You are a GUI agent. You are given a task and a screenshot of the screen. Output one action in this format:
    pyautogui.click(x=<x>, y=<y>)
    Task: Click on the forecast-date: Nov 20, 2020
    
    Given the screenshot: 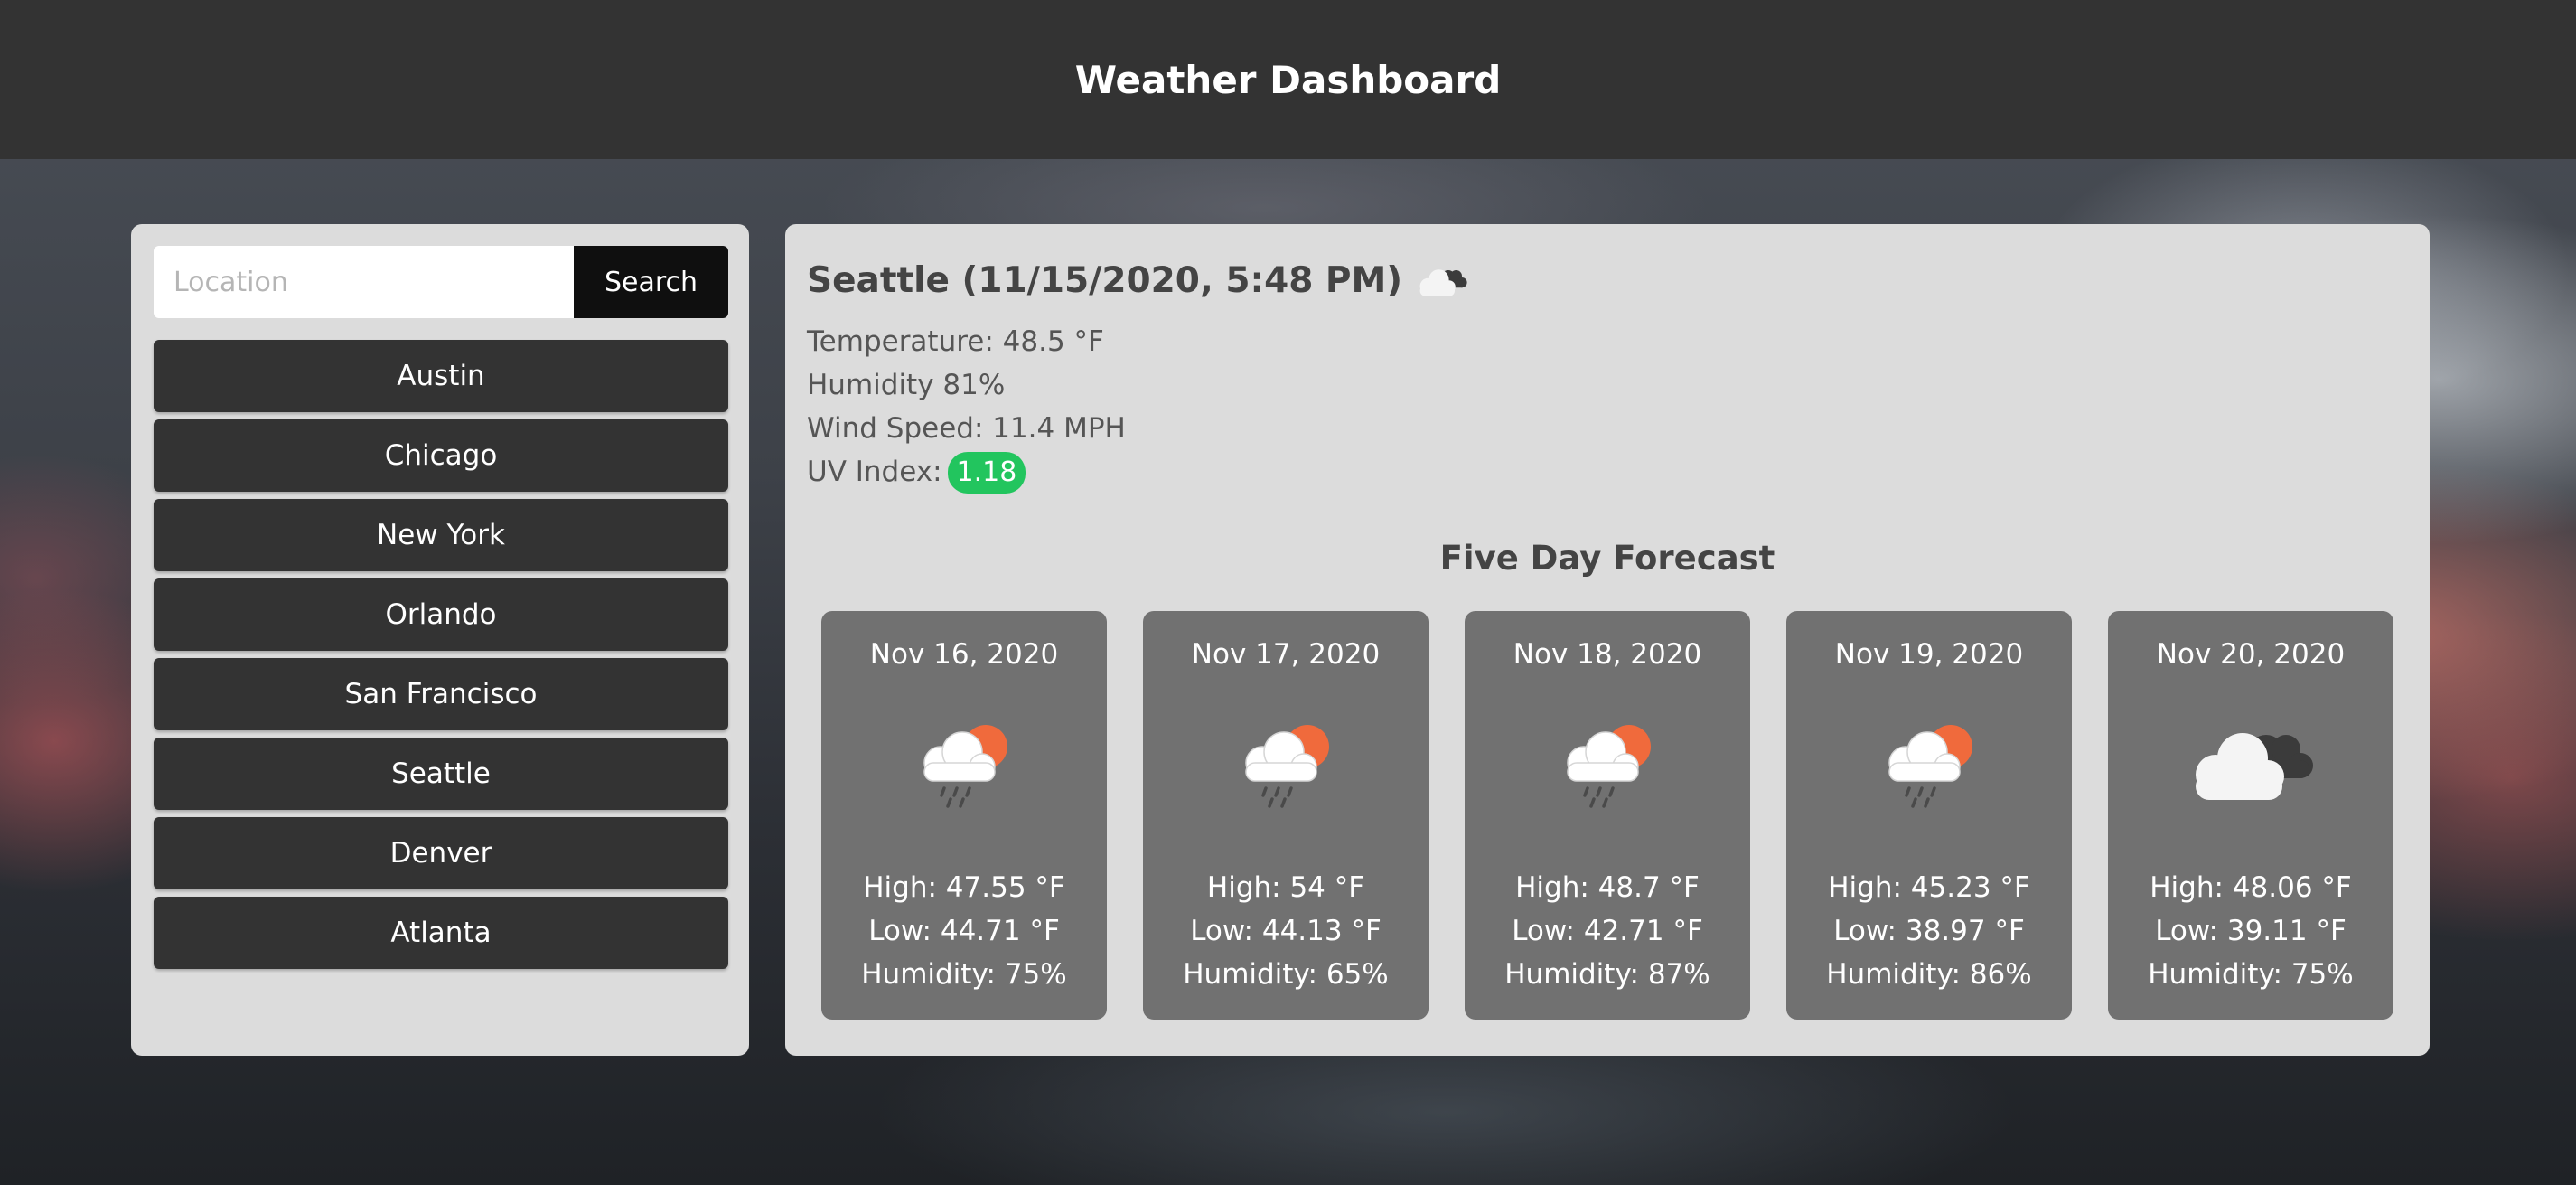 What is the action you would take?
    pyautogui.click(x=2251, y=654)
    